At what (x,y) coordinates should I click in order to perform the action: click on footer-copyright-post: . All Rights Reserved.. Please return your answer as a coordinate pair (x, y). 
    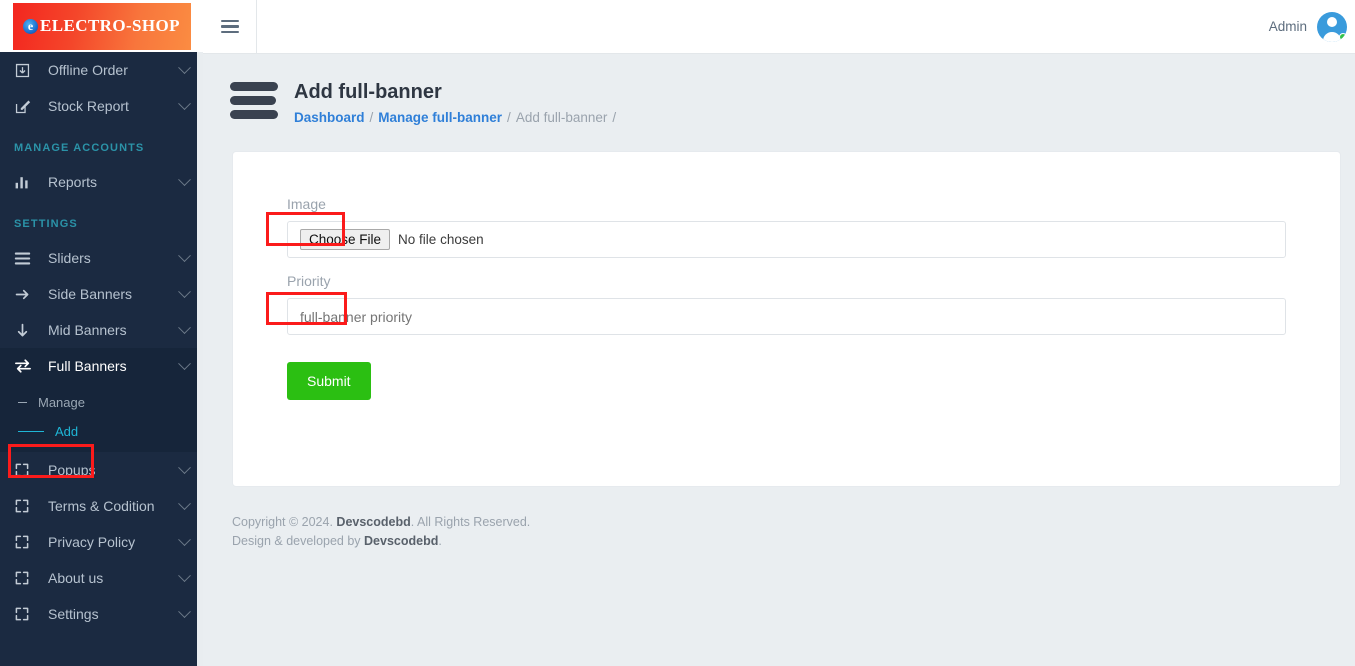
    Looking at the image, I should click on (470, 522).